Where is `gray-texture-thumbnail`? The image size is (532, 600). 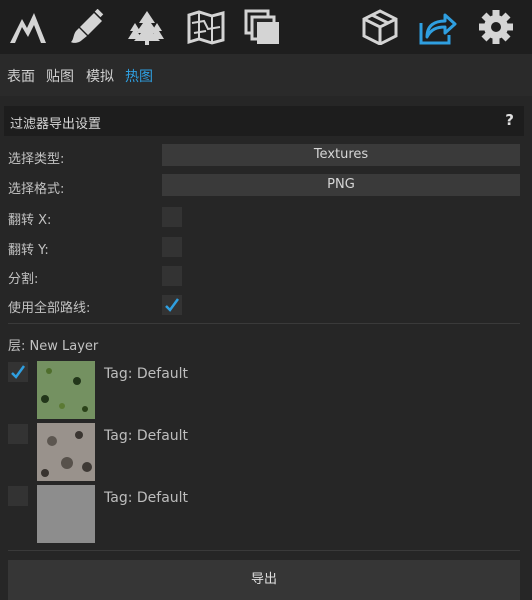 gray-texture-thumbnail is located at coordinates (66, 514).